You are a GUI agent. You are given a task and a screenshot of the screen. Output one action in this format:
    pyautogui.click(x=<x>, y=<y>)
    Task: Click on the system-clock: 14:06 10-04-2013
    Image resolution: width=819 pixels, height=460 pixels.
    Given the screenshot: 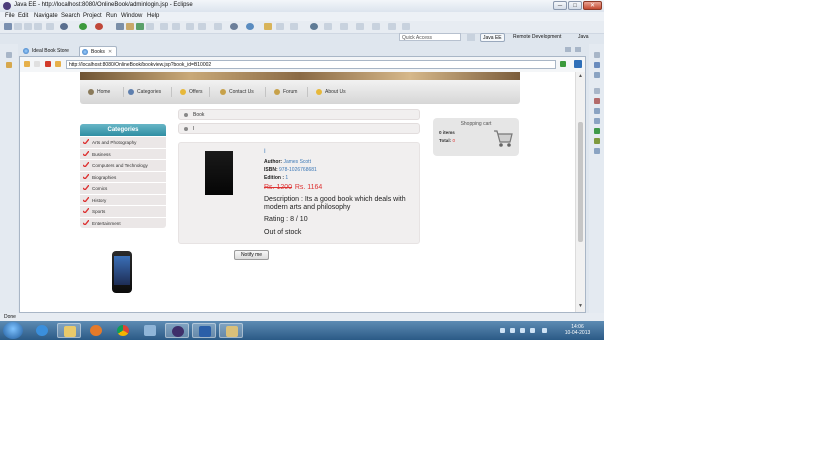 What is the action you would take?
    pyautogui.click(x=577, y=330)
    